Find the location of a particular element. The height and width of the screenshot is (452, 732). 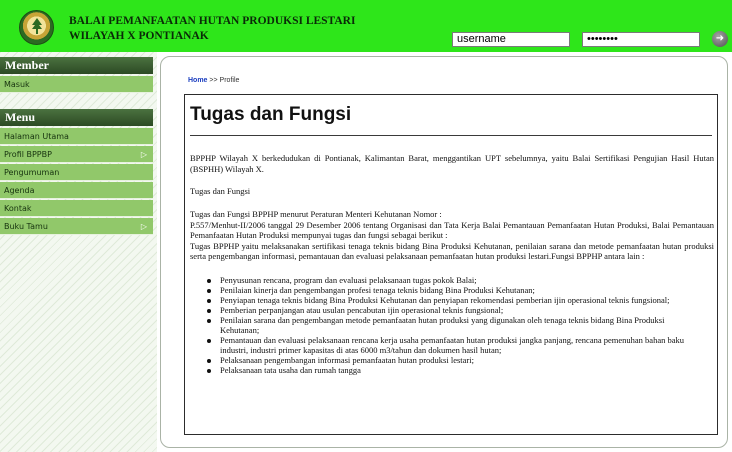

sidebar-item-buku-tamu: Buku Tamu ▷ is located at coordinates (76, 226).